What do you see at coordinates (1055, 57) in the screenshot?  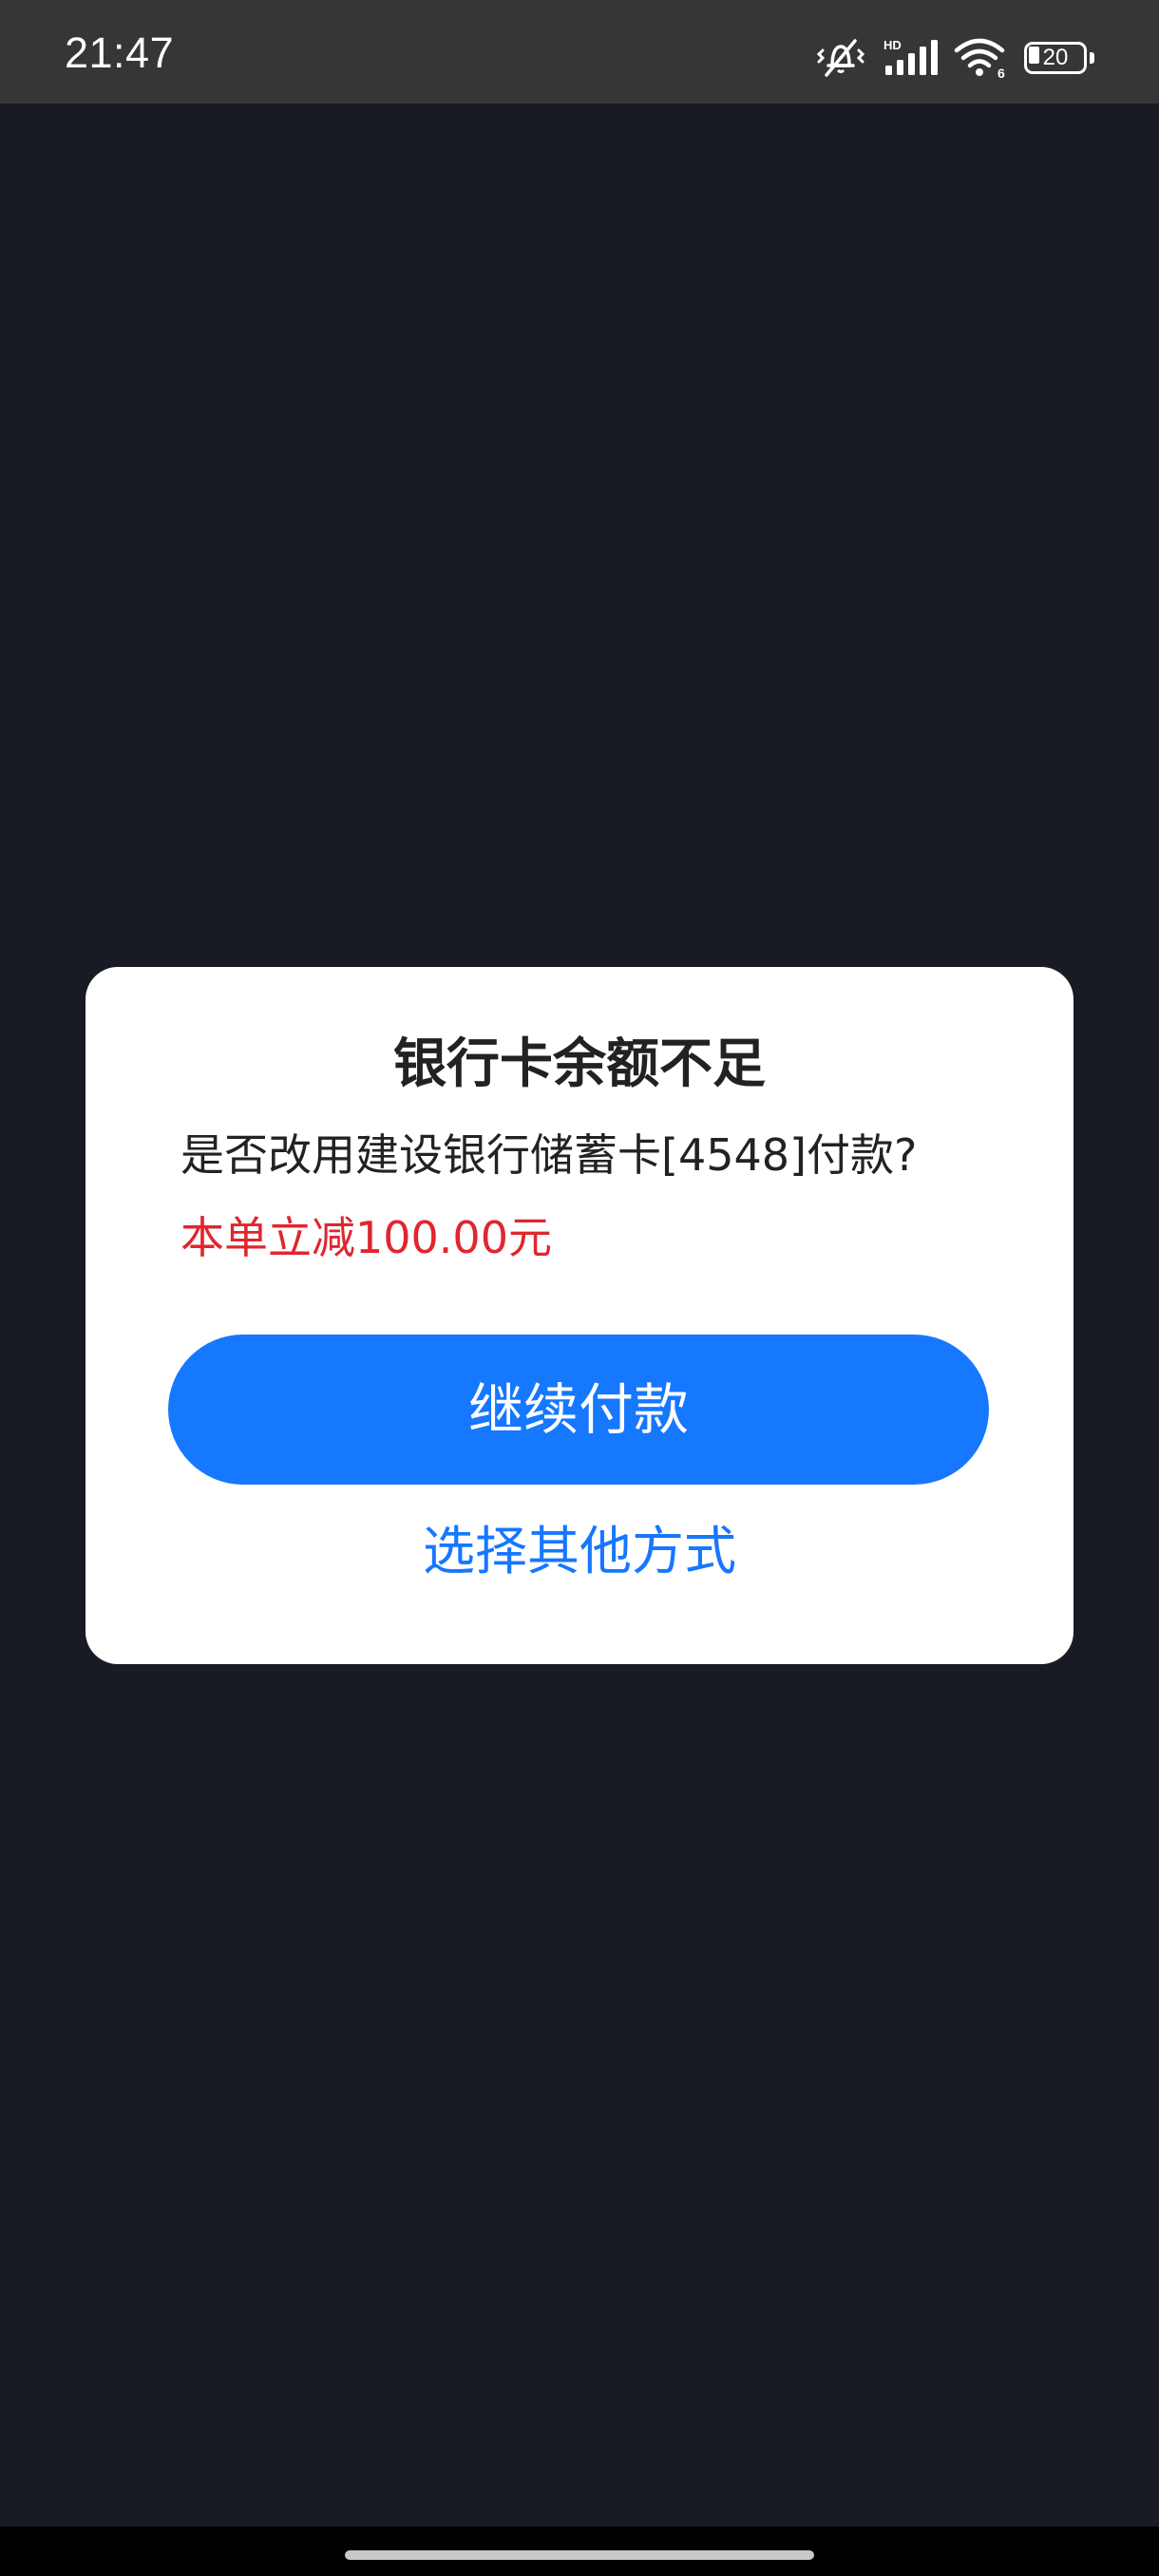 I see `battery-level: 20` at bounding box center [1055, 57].